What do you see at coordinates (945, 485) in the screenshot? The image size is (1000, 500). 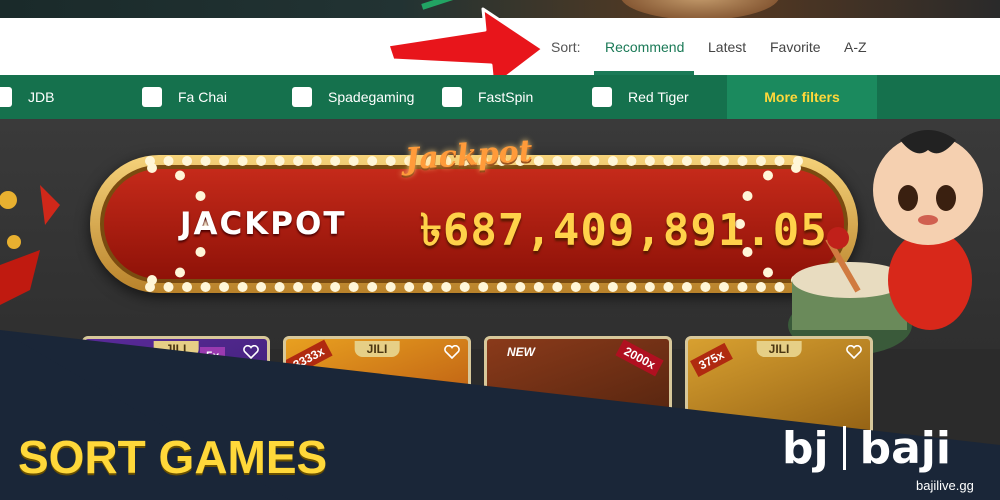 I see `brand-url: bajilive.gg` at bounding box center [945, 485].